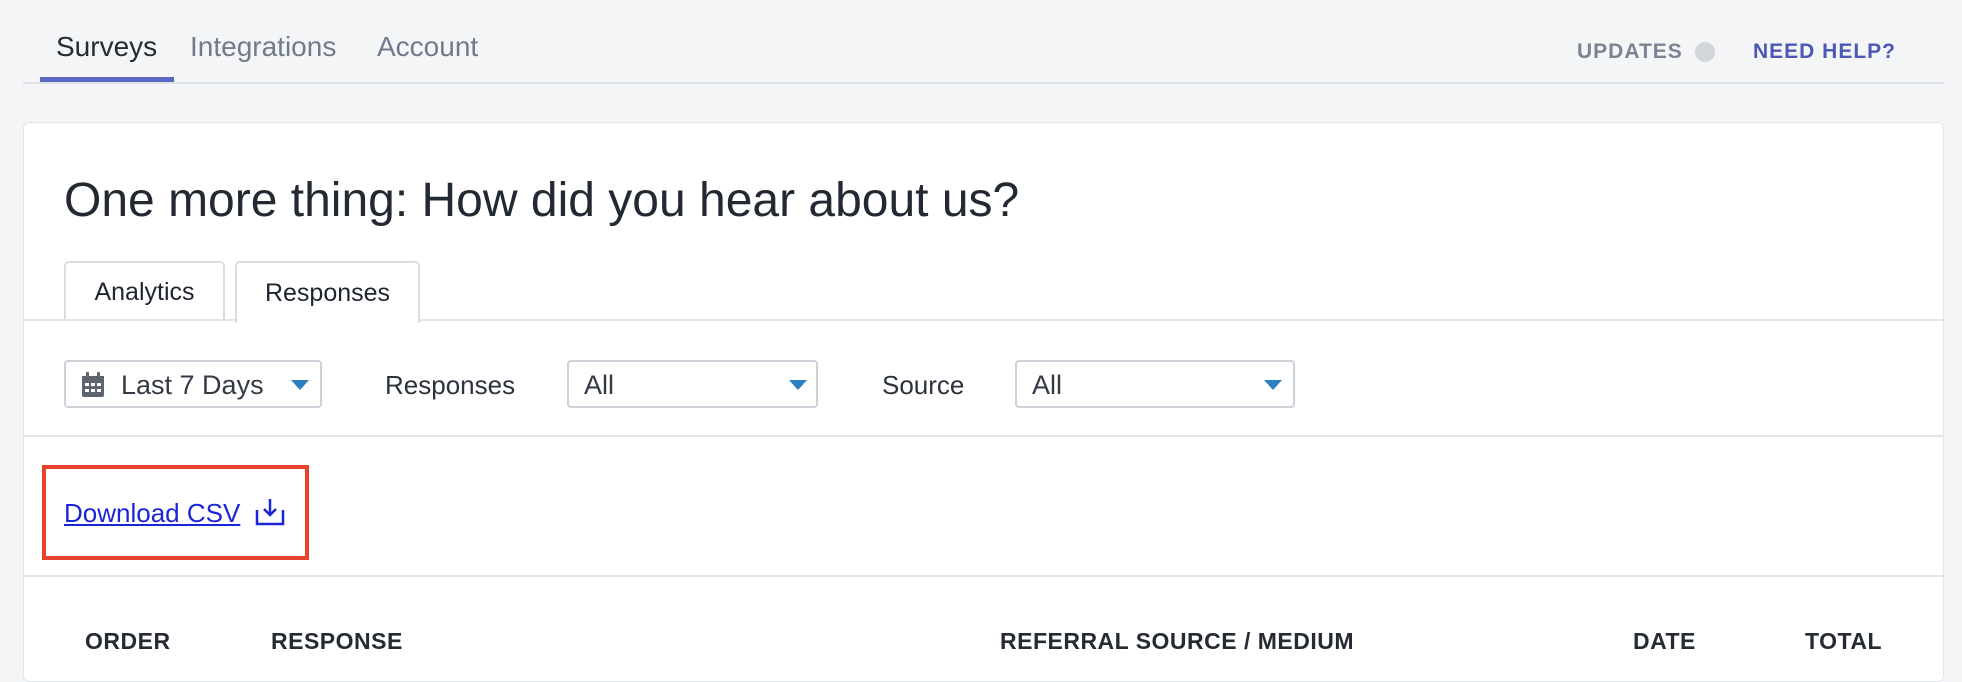 Image resolution: width=1962 pixels, height=682 pixels. What do you see at coordinates (337, 641) in the screenshot?
I see `column-header-response: RESPONSE` at bounding box center [337, 641].